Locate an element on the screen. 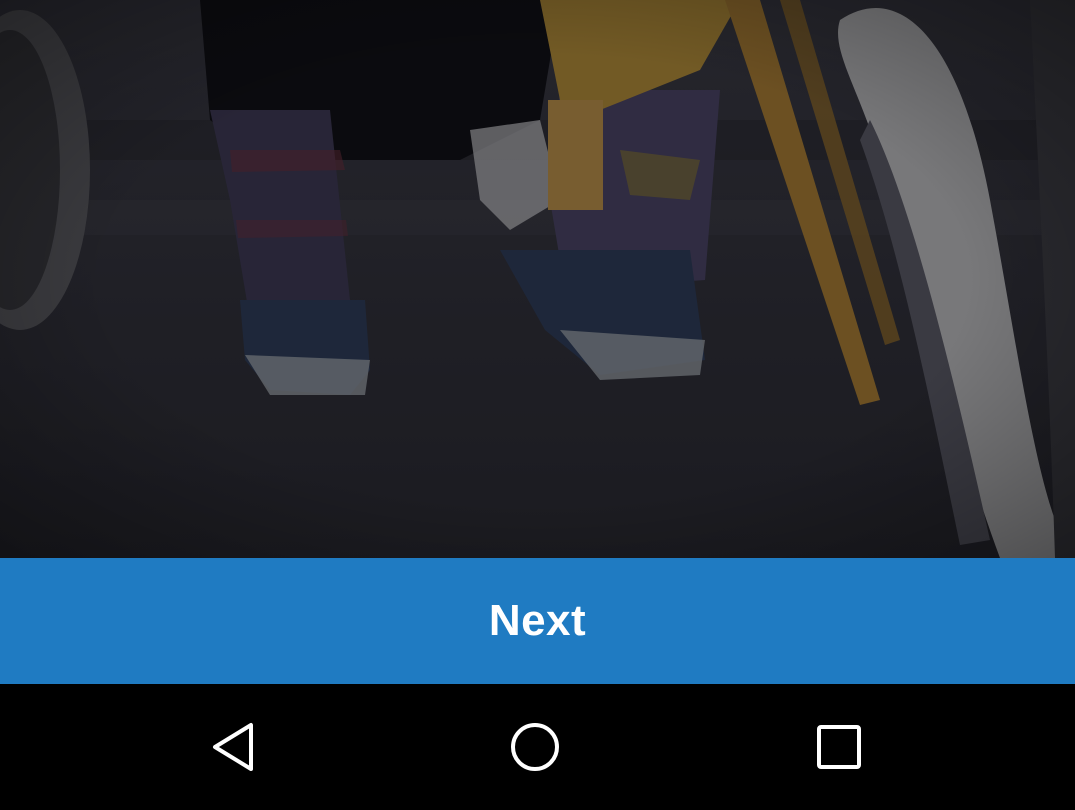 Image resolution: width=1075 pixels, height=810 pixels. recents-button is located at coordinates (839, 747).